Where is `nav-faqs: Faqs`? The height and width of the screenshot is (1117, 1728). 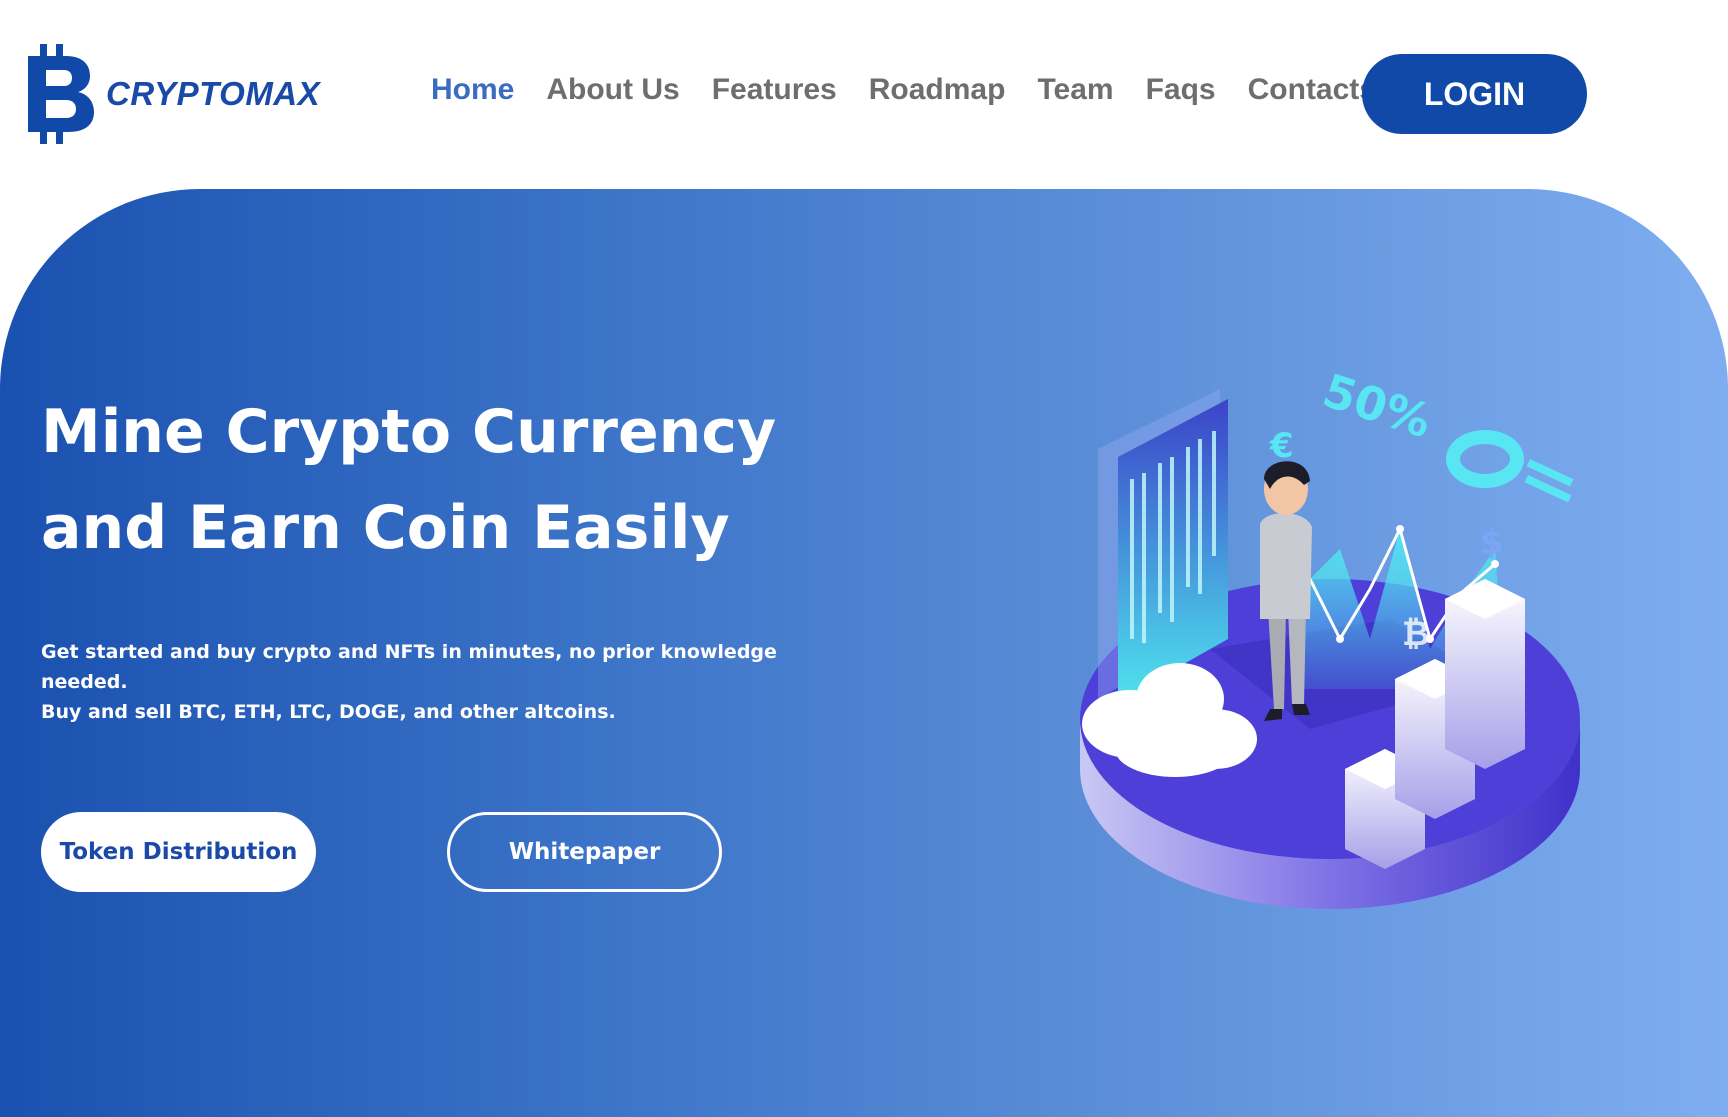
nav-faqs: Faqs is located at coordinates (1181, 90).